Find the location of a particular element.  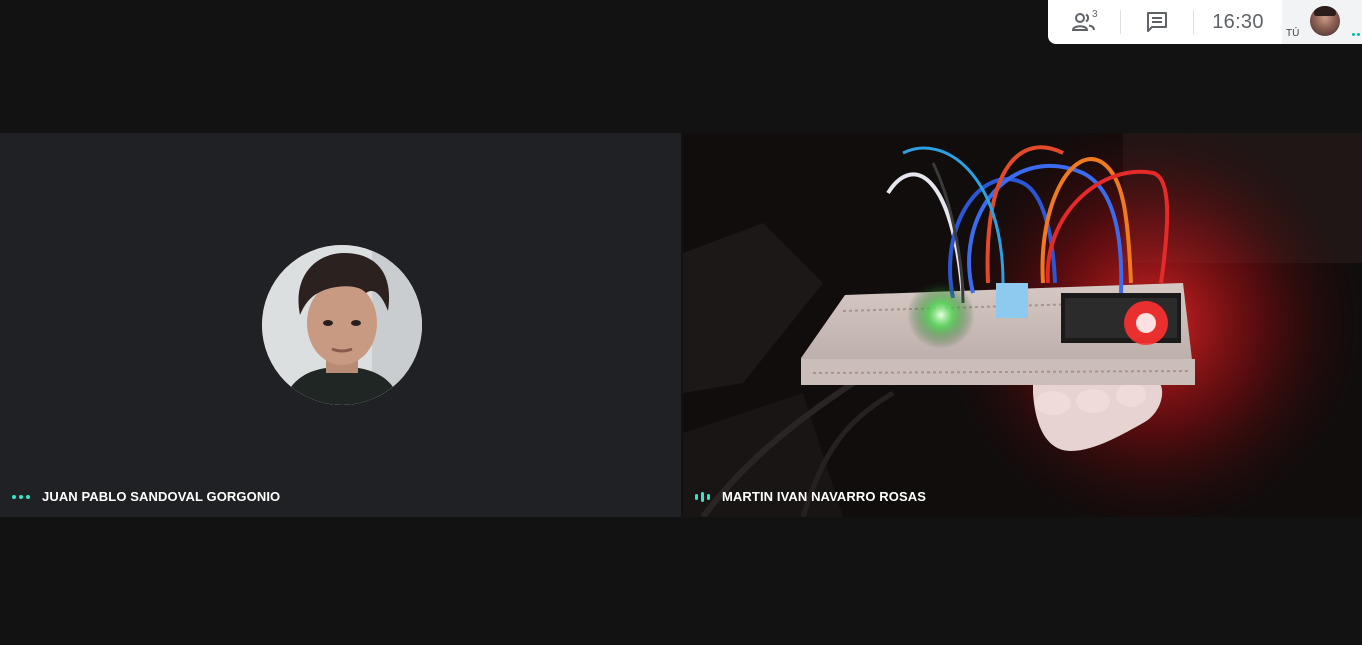

self-view: TÚ is located at coordinates (1322, 22).